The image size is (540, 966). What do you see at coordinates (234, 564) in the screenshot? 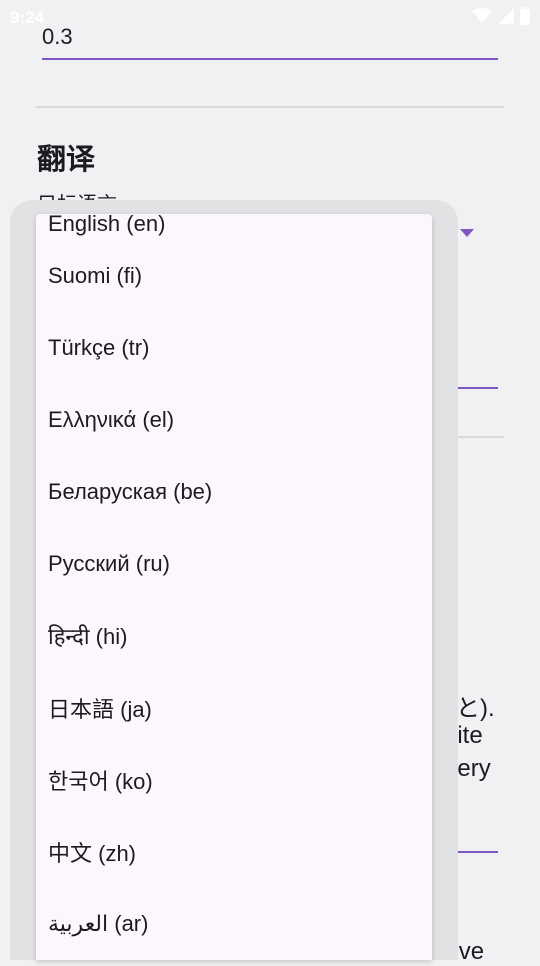
I see `language-option-ru: Русский (ru)` at bounding box center [234, 564].